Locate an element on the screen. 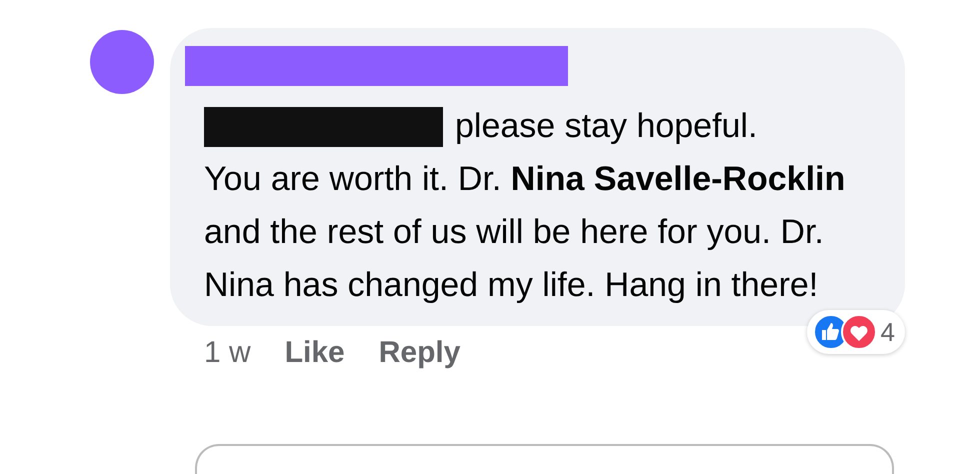 The image size is (962, 474). like-link: Like is located at coordinates (314, 353).